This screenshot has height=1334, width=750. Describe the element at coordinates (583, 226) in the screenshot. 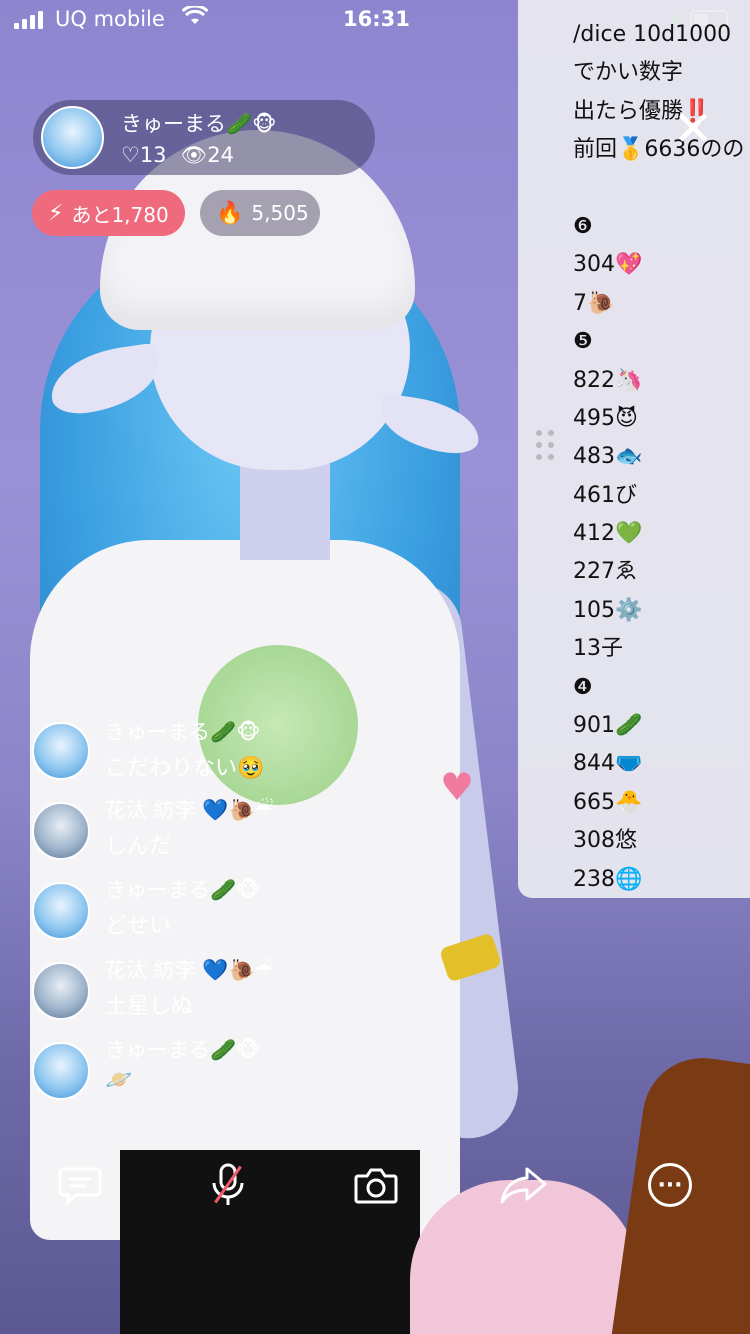

I see `panel-line: ❻` at that location.